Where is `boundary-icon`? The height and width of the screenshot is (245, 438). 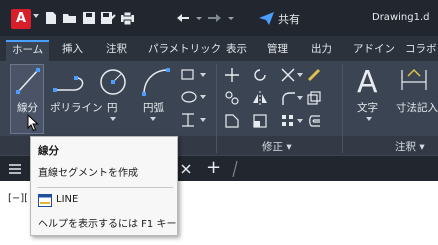
boundary-icon is located at coordinates (188, 120).